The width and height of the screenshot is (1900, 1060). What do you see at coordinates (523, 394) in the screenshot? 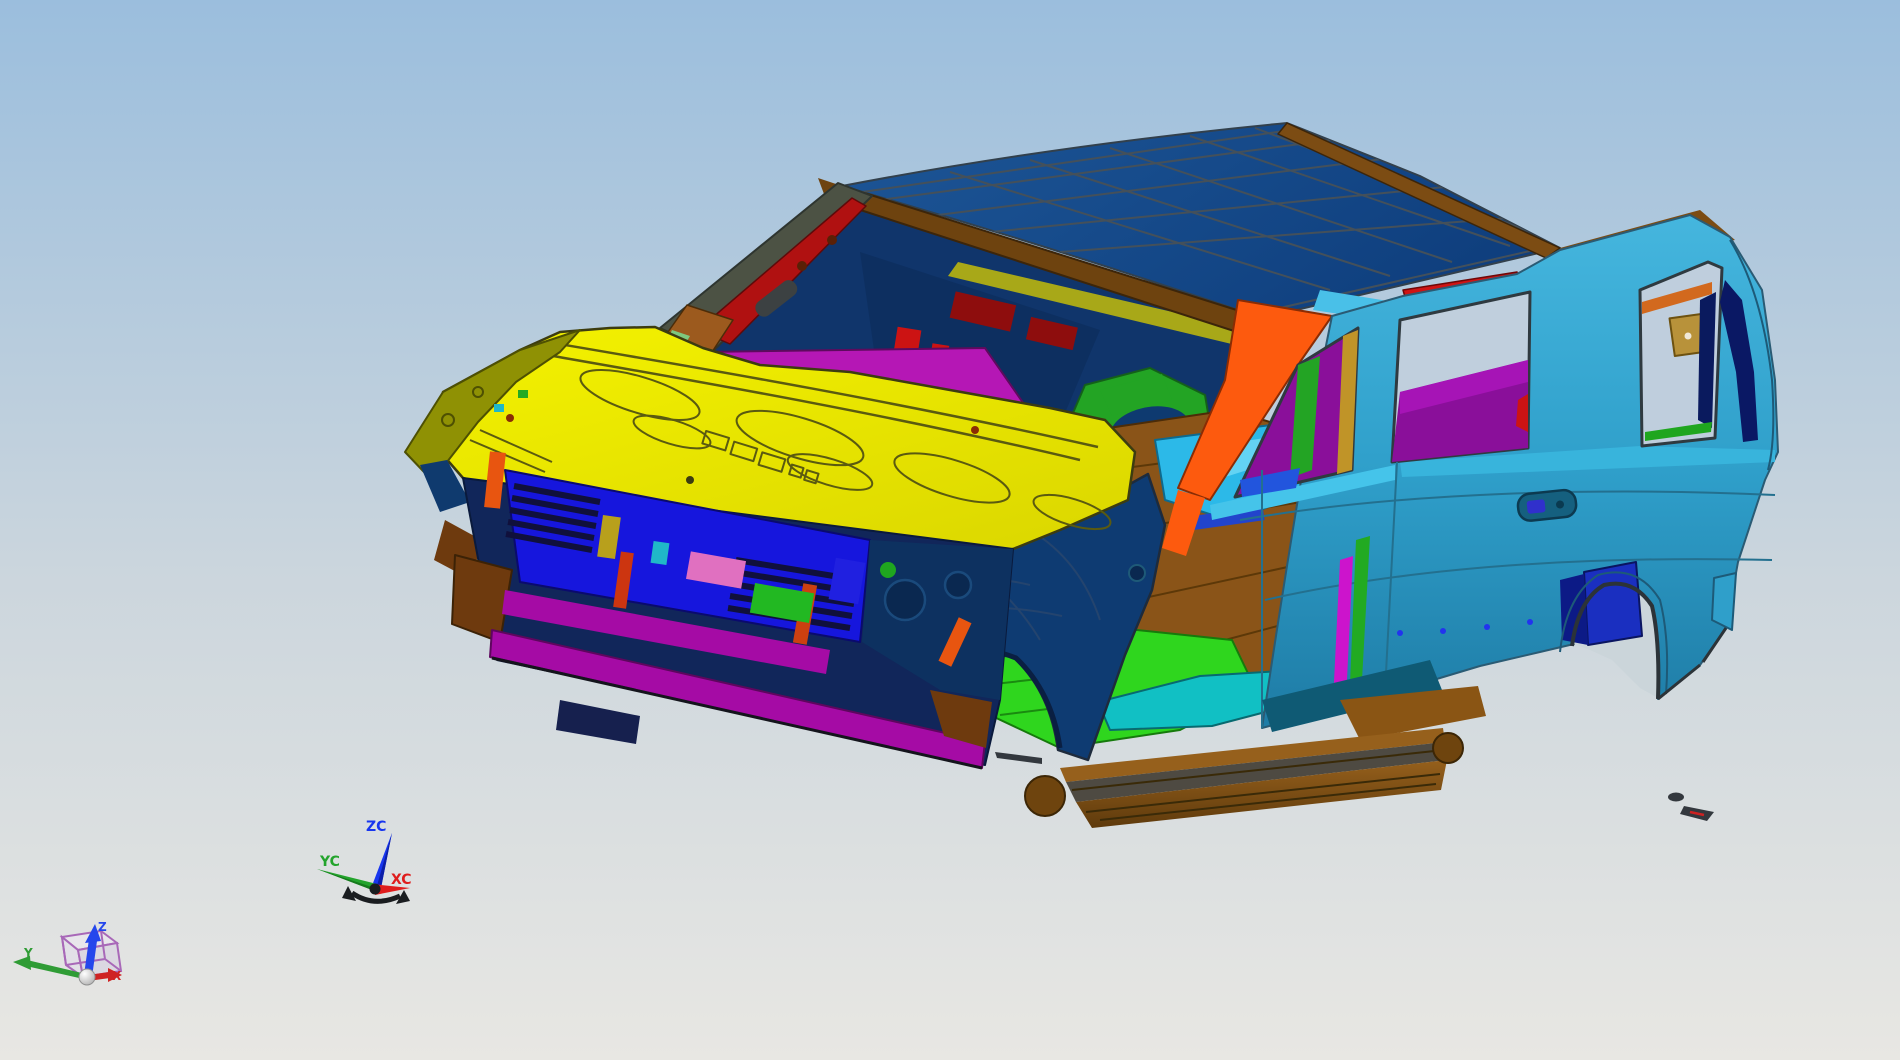
I see `flange-green-bit` at bounding box center [523, 394].